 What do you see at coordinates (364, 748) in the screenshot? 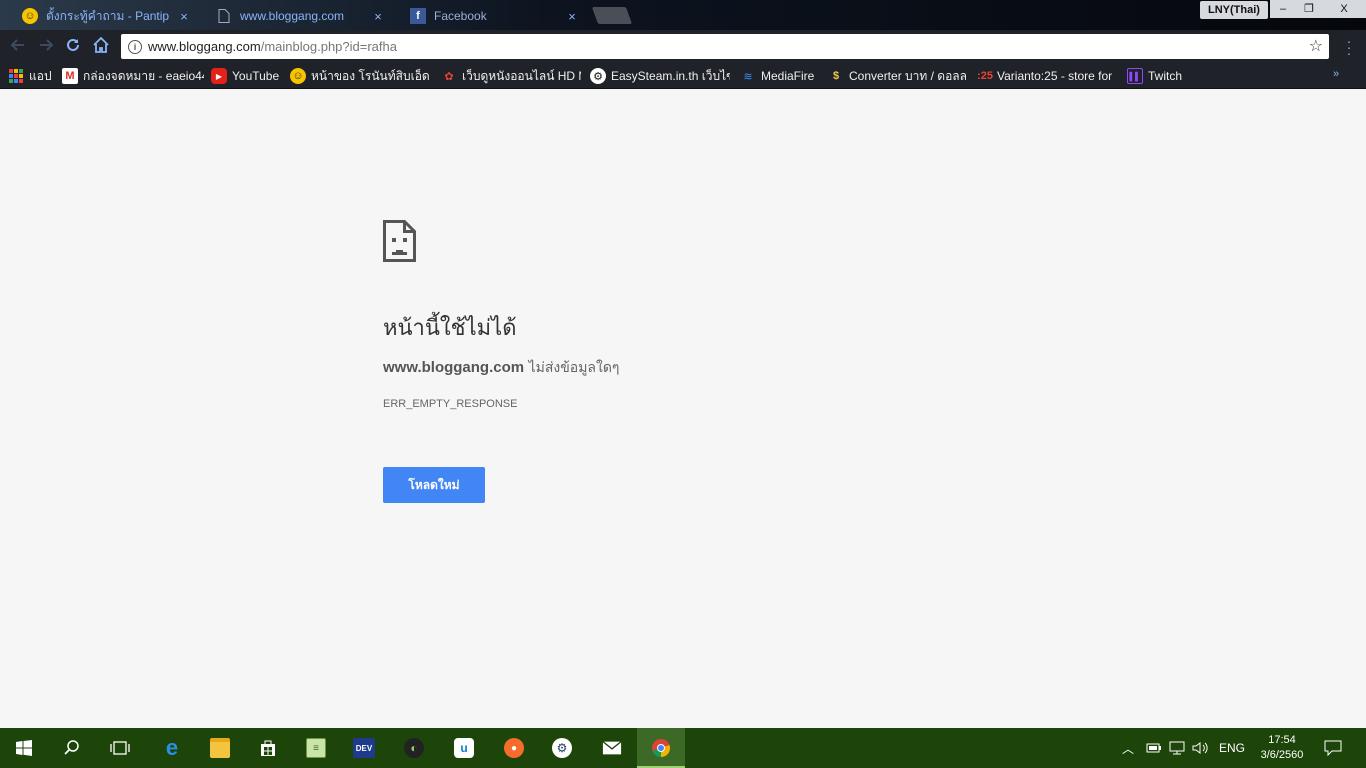
I see `taskbar-devc: DEV` at bounding box center [364, 748].